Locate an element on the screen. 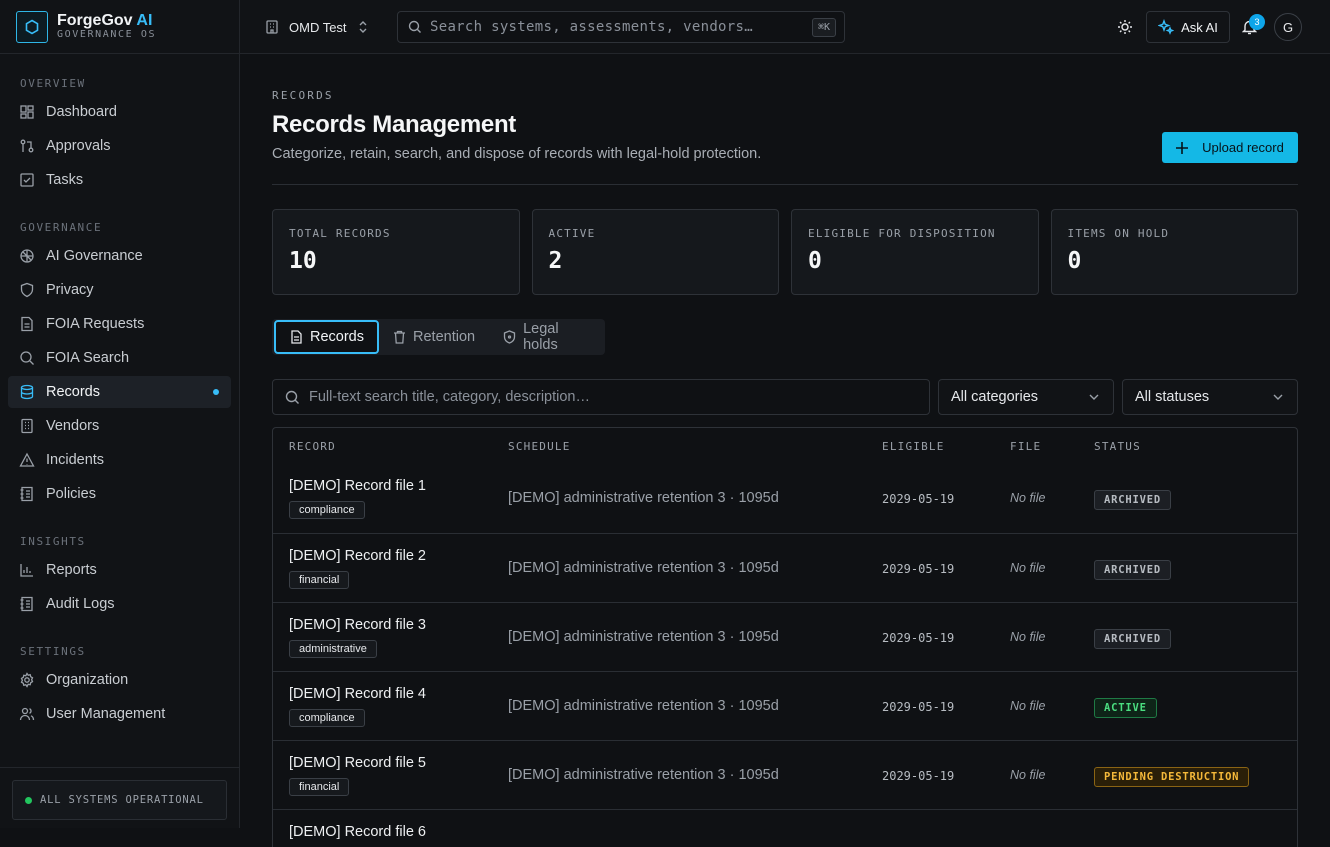  theme-toggle-button is located at coordinates (1125, 27).